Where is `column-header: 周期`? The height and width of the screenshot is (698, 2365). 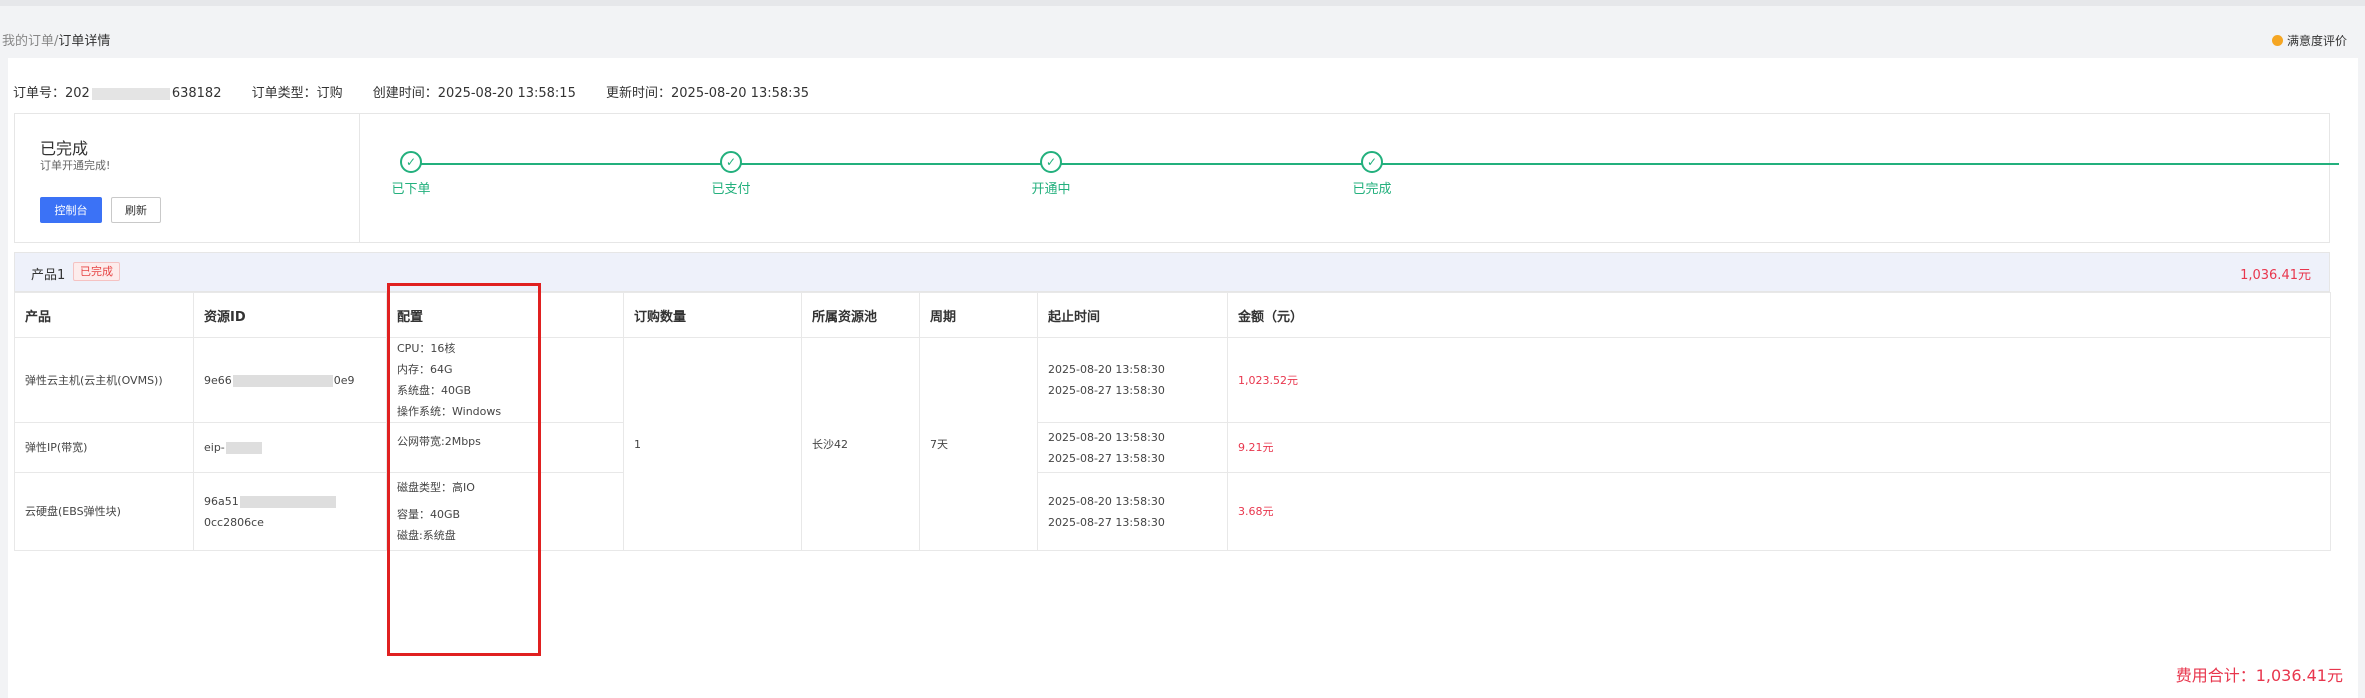
column-header: 周期 is located at coordinates (978, 315).